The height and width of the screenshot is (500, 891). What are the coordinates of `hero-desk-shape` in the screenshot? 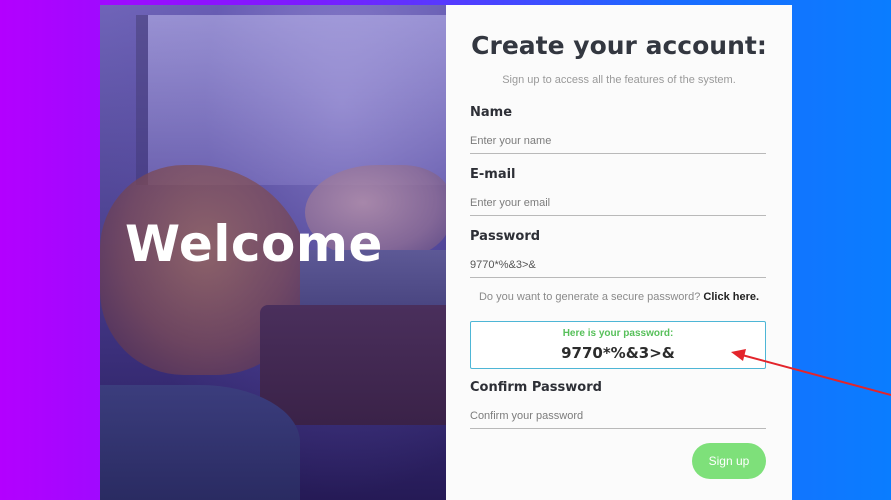 It's located at (353, 365).